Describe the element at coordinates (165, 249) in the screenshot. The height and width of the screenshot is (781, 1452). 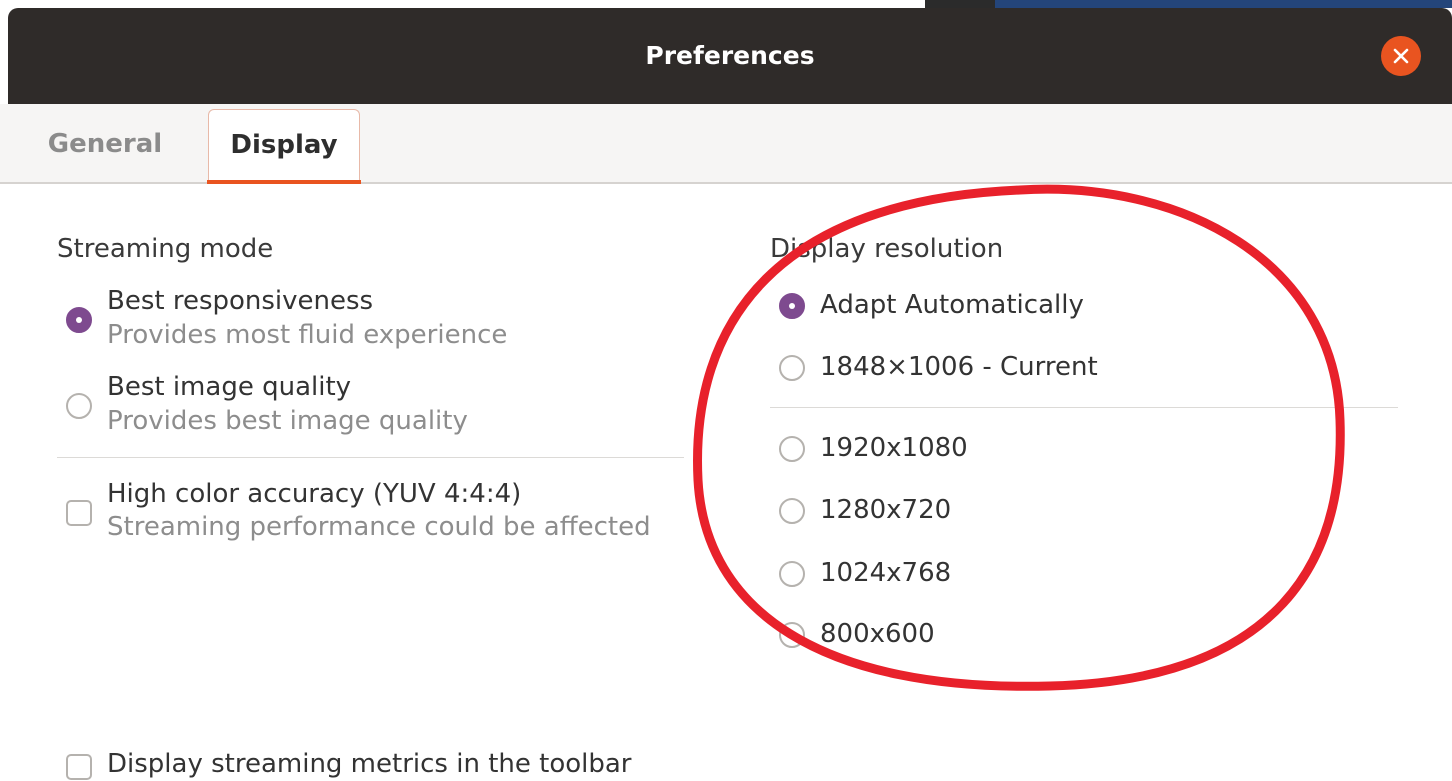
I see `streaming-mode-title: Streaming mode` at that location.